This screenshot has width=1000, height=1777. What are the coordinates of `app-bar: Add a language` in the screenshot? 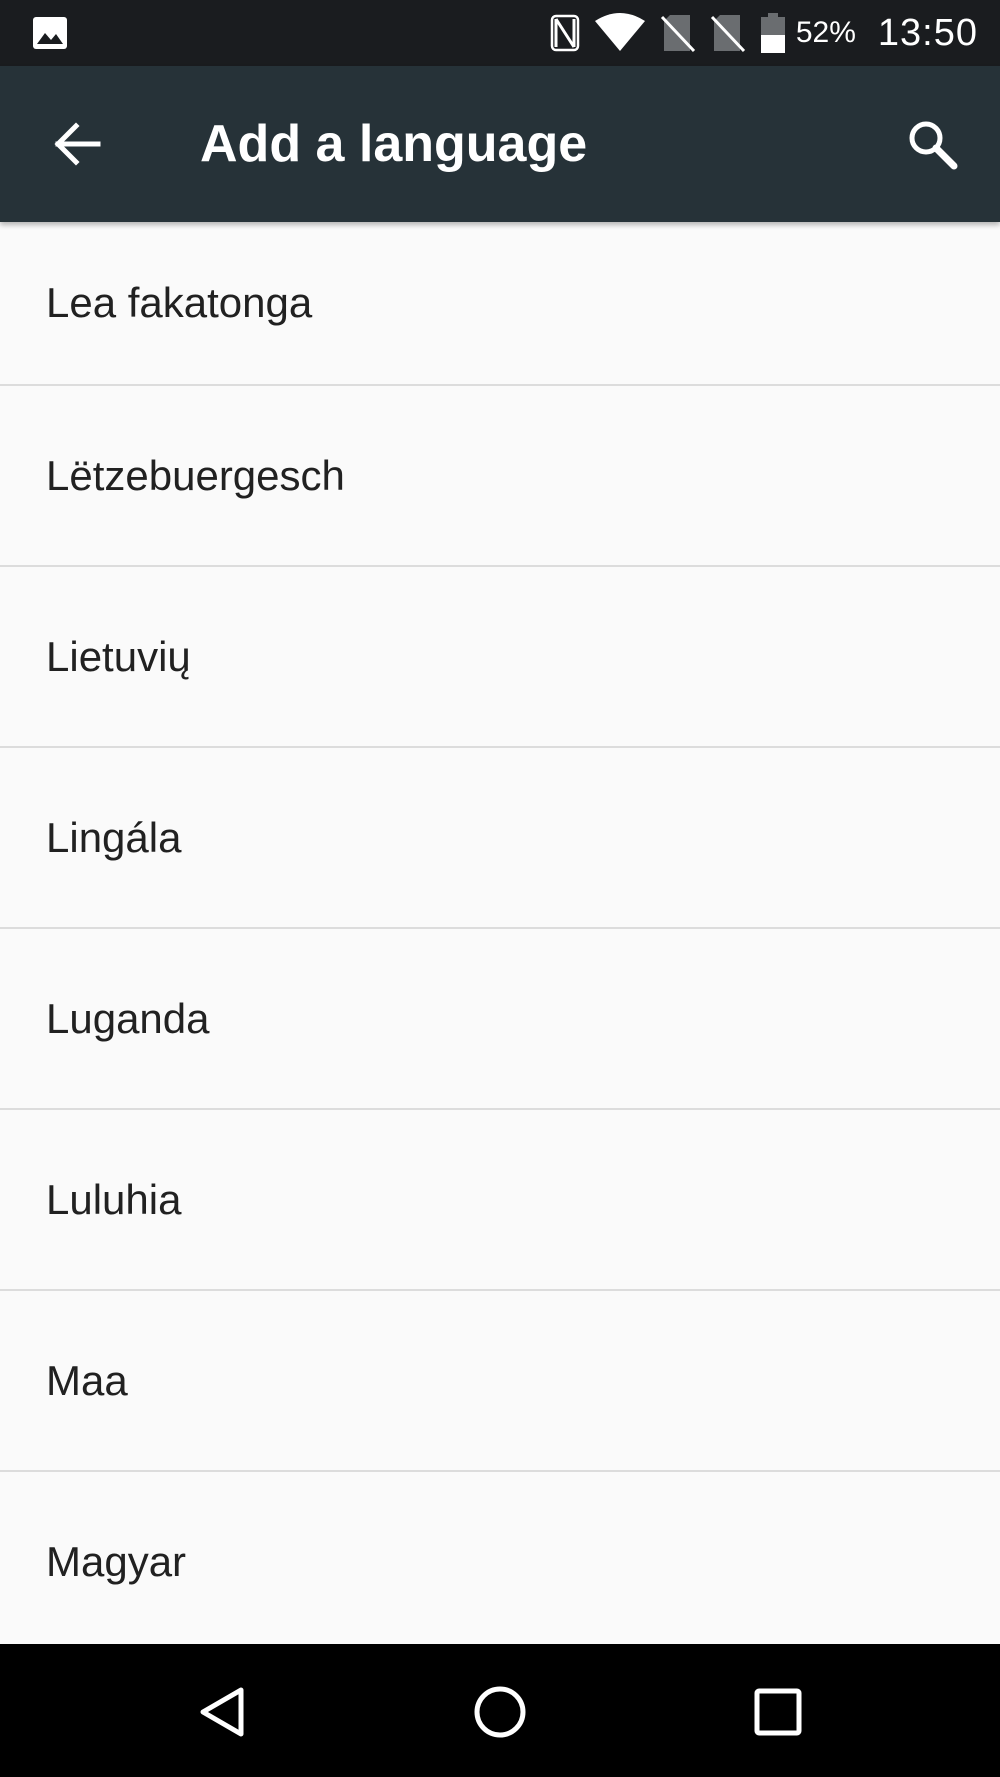 It's located at (500, 144).